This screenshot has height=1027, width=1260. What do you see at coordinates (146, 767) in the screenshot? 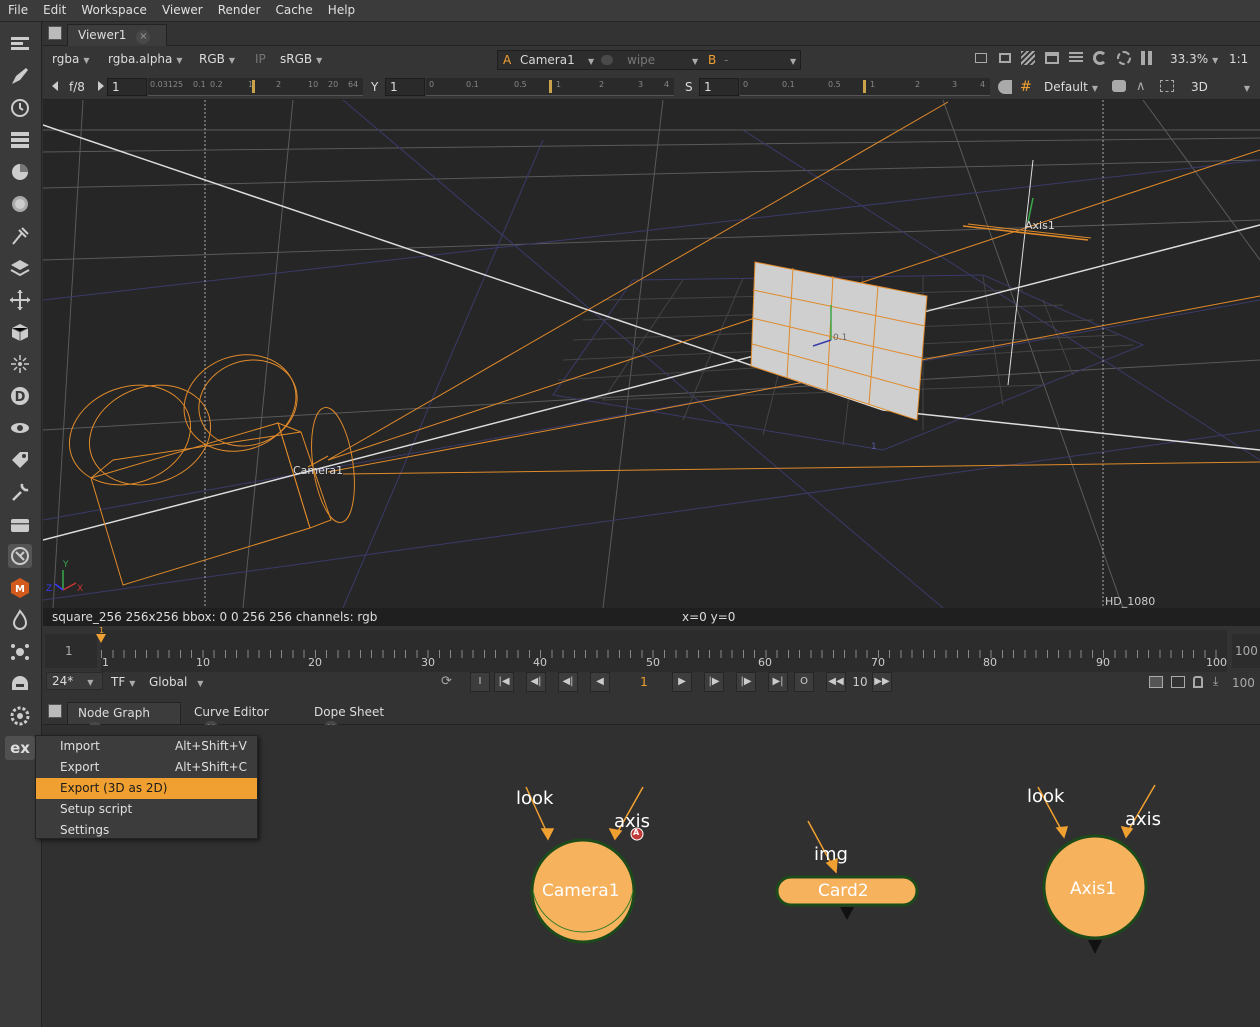
I see `menu-item-export: Export Alt+Shift+C` at bounding box center [146, 767].